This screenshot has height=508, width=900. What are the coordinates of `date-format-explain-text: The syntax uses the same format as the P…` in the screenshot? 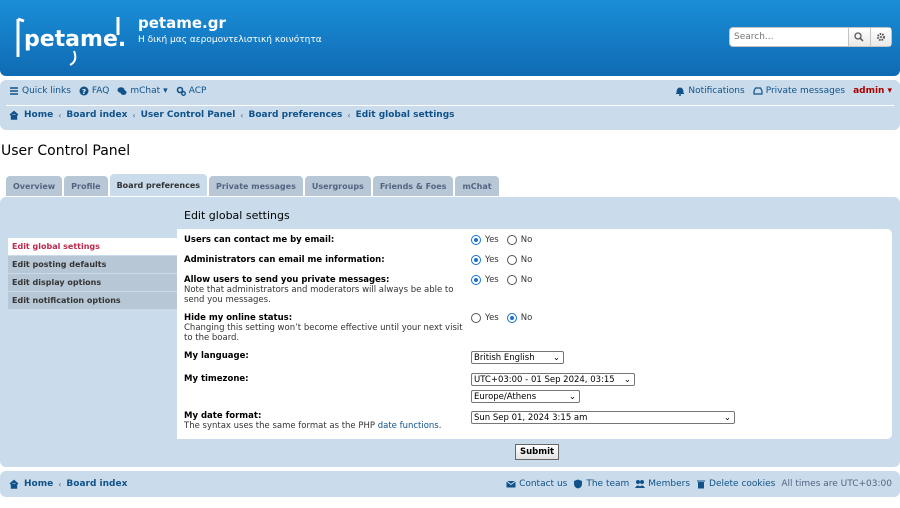 It's located at (280, 426).